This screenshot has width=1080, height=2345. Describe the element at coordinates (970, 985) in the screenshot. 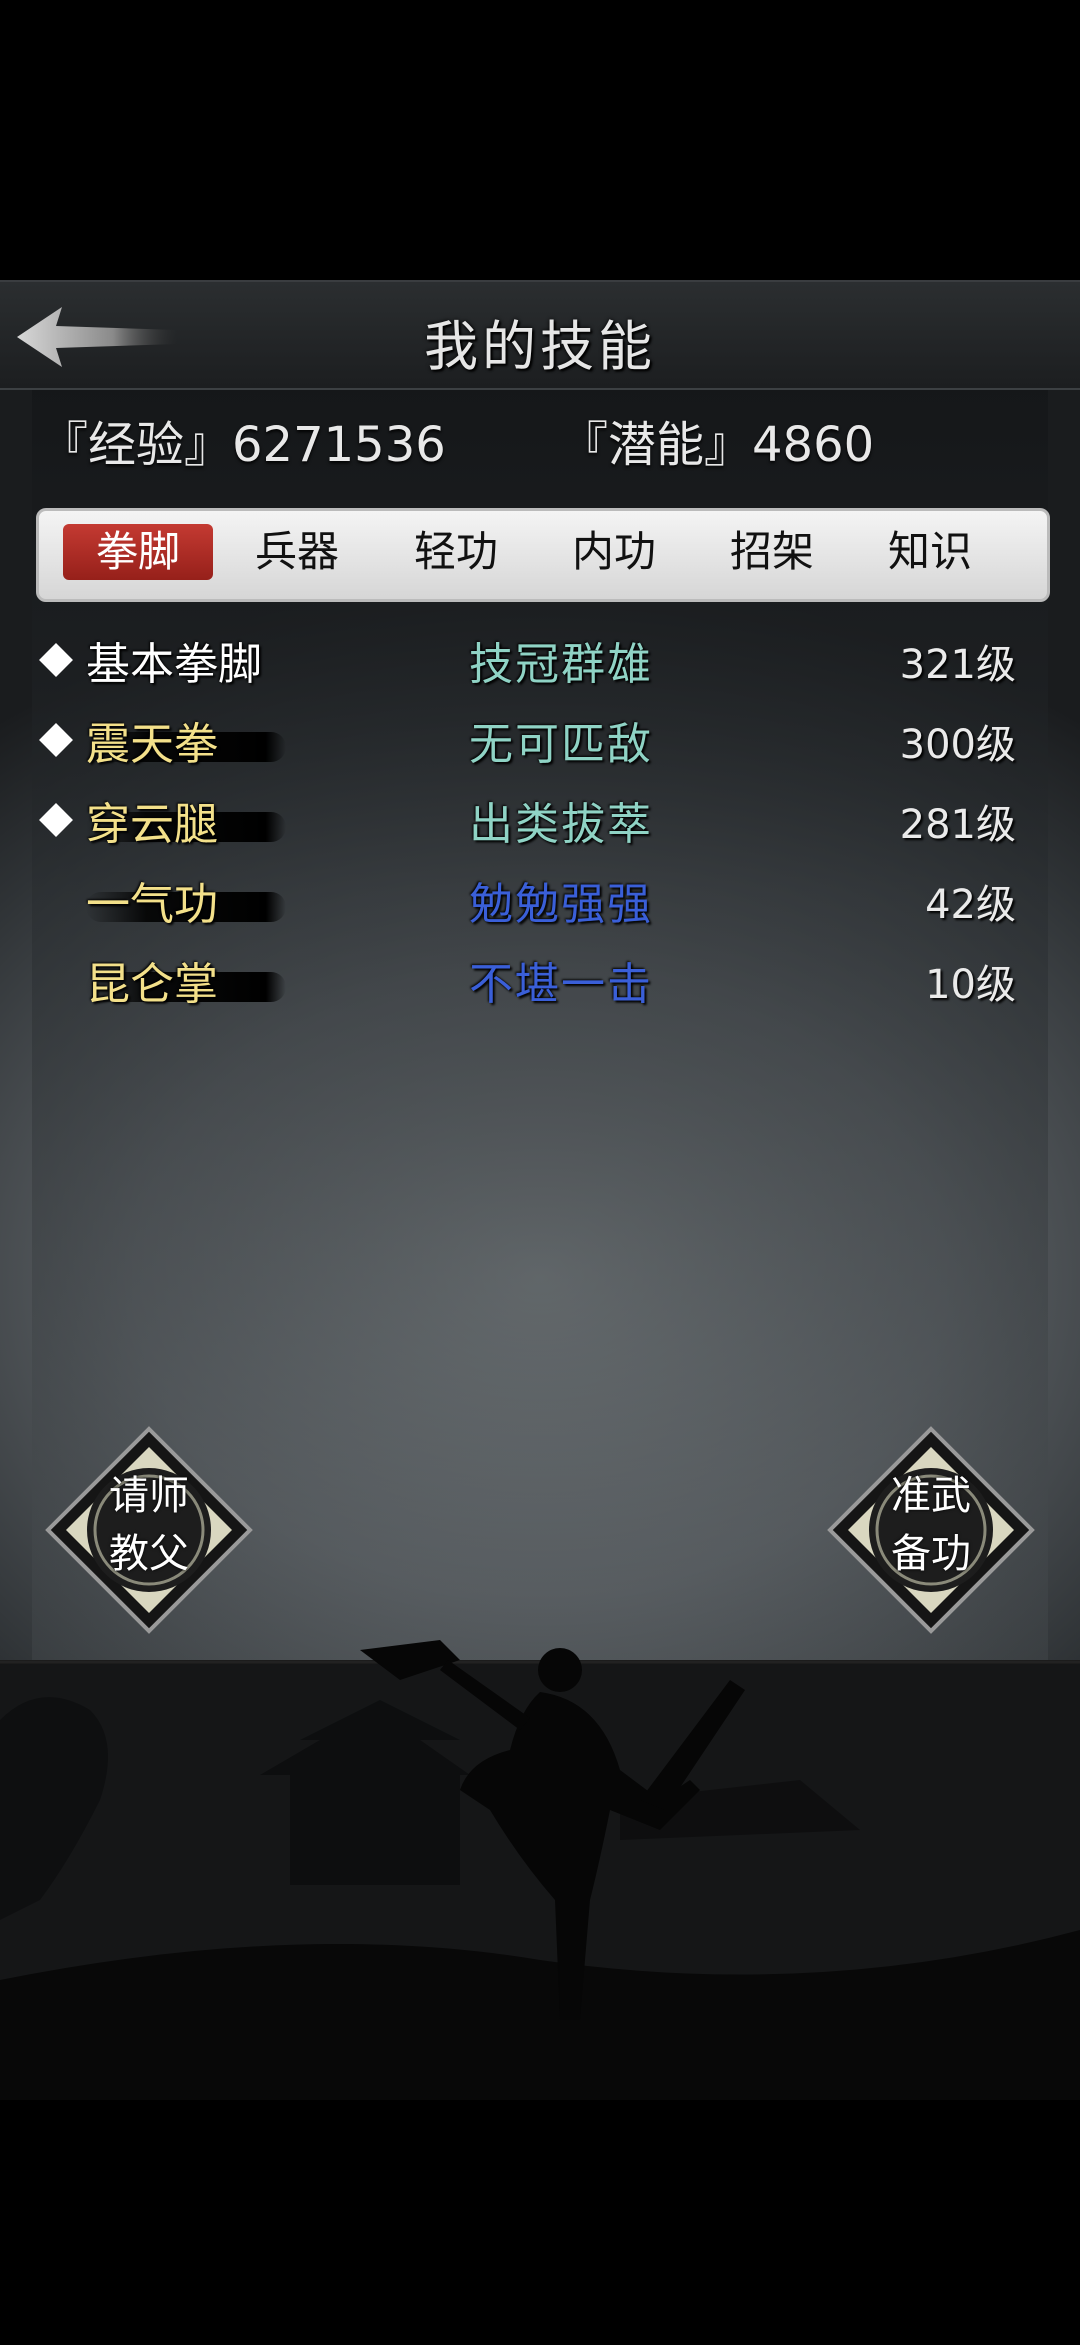

I see `skill-level: 10级` at that location.